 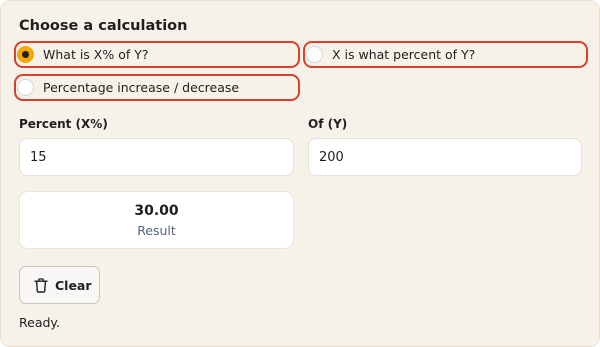 I want to click on option-x-percent-of-y: What is X% of Y?, so click(x=157, y=54).